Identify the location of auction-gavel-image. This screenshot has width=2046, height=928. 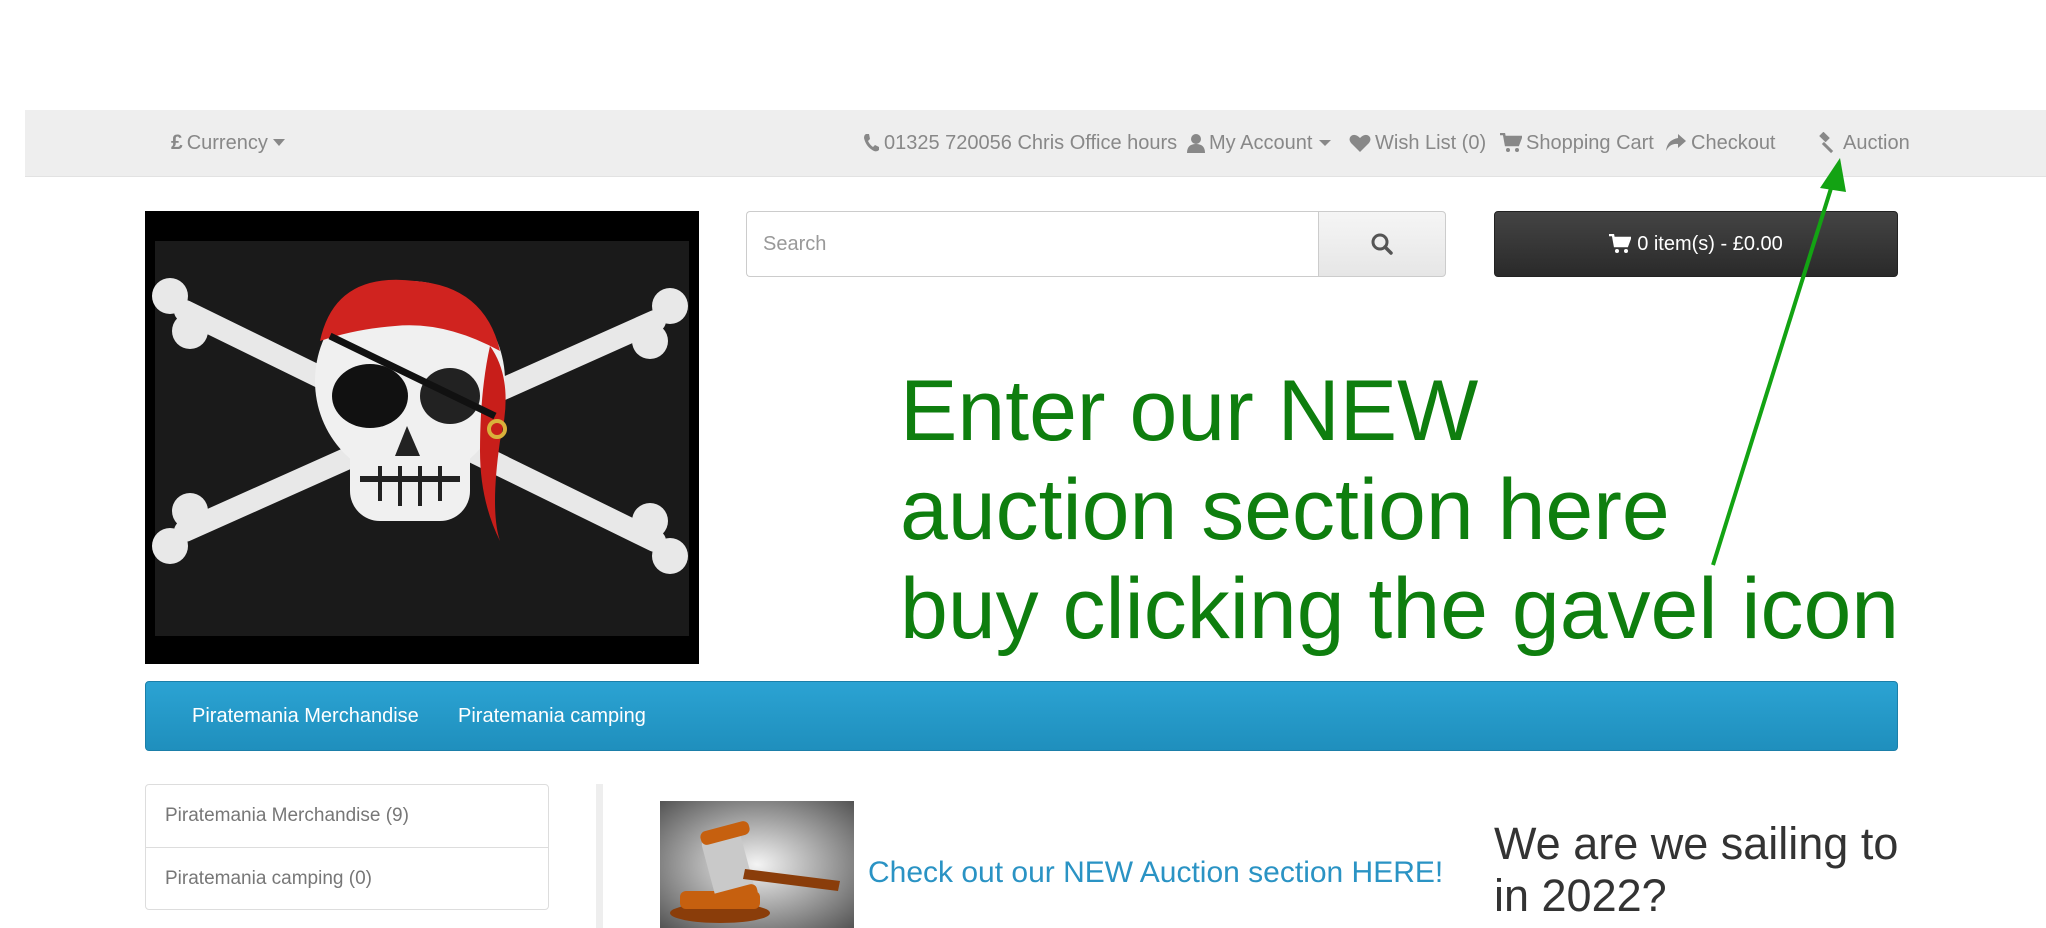
(757, 864).